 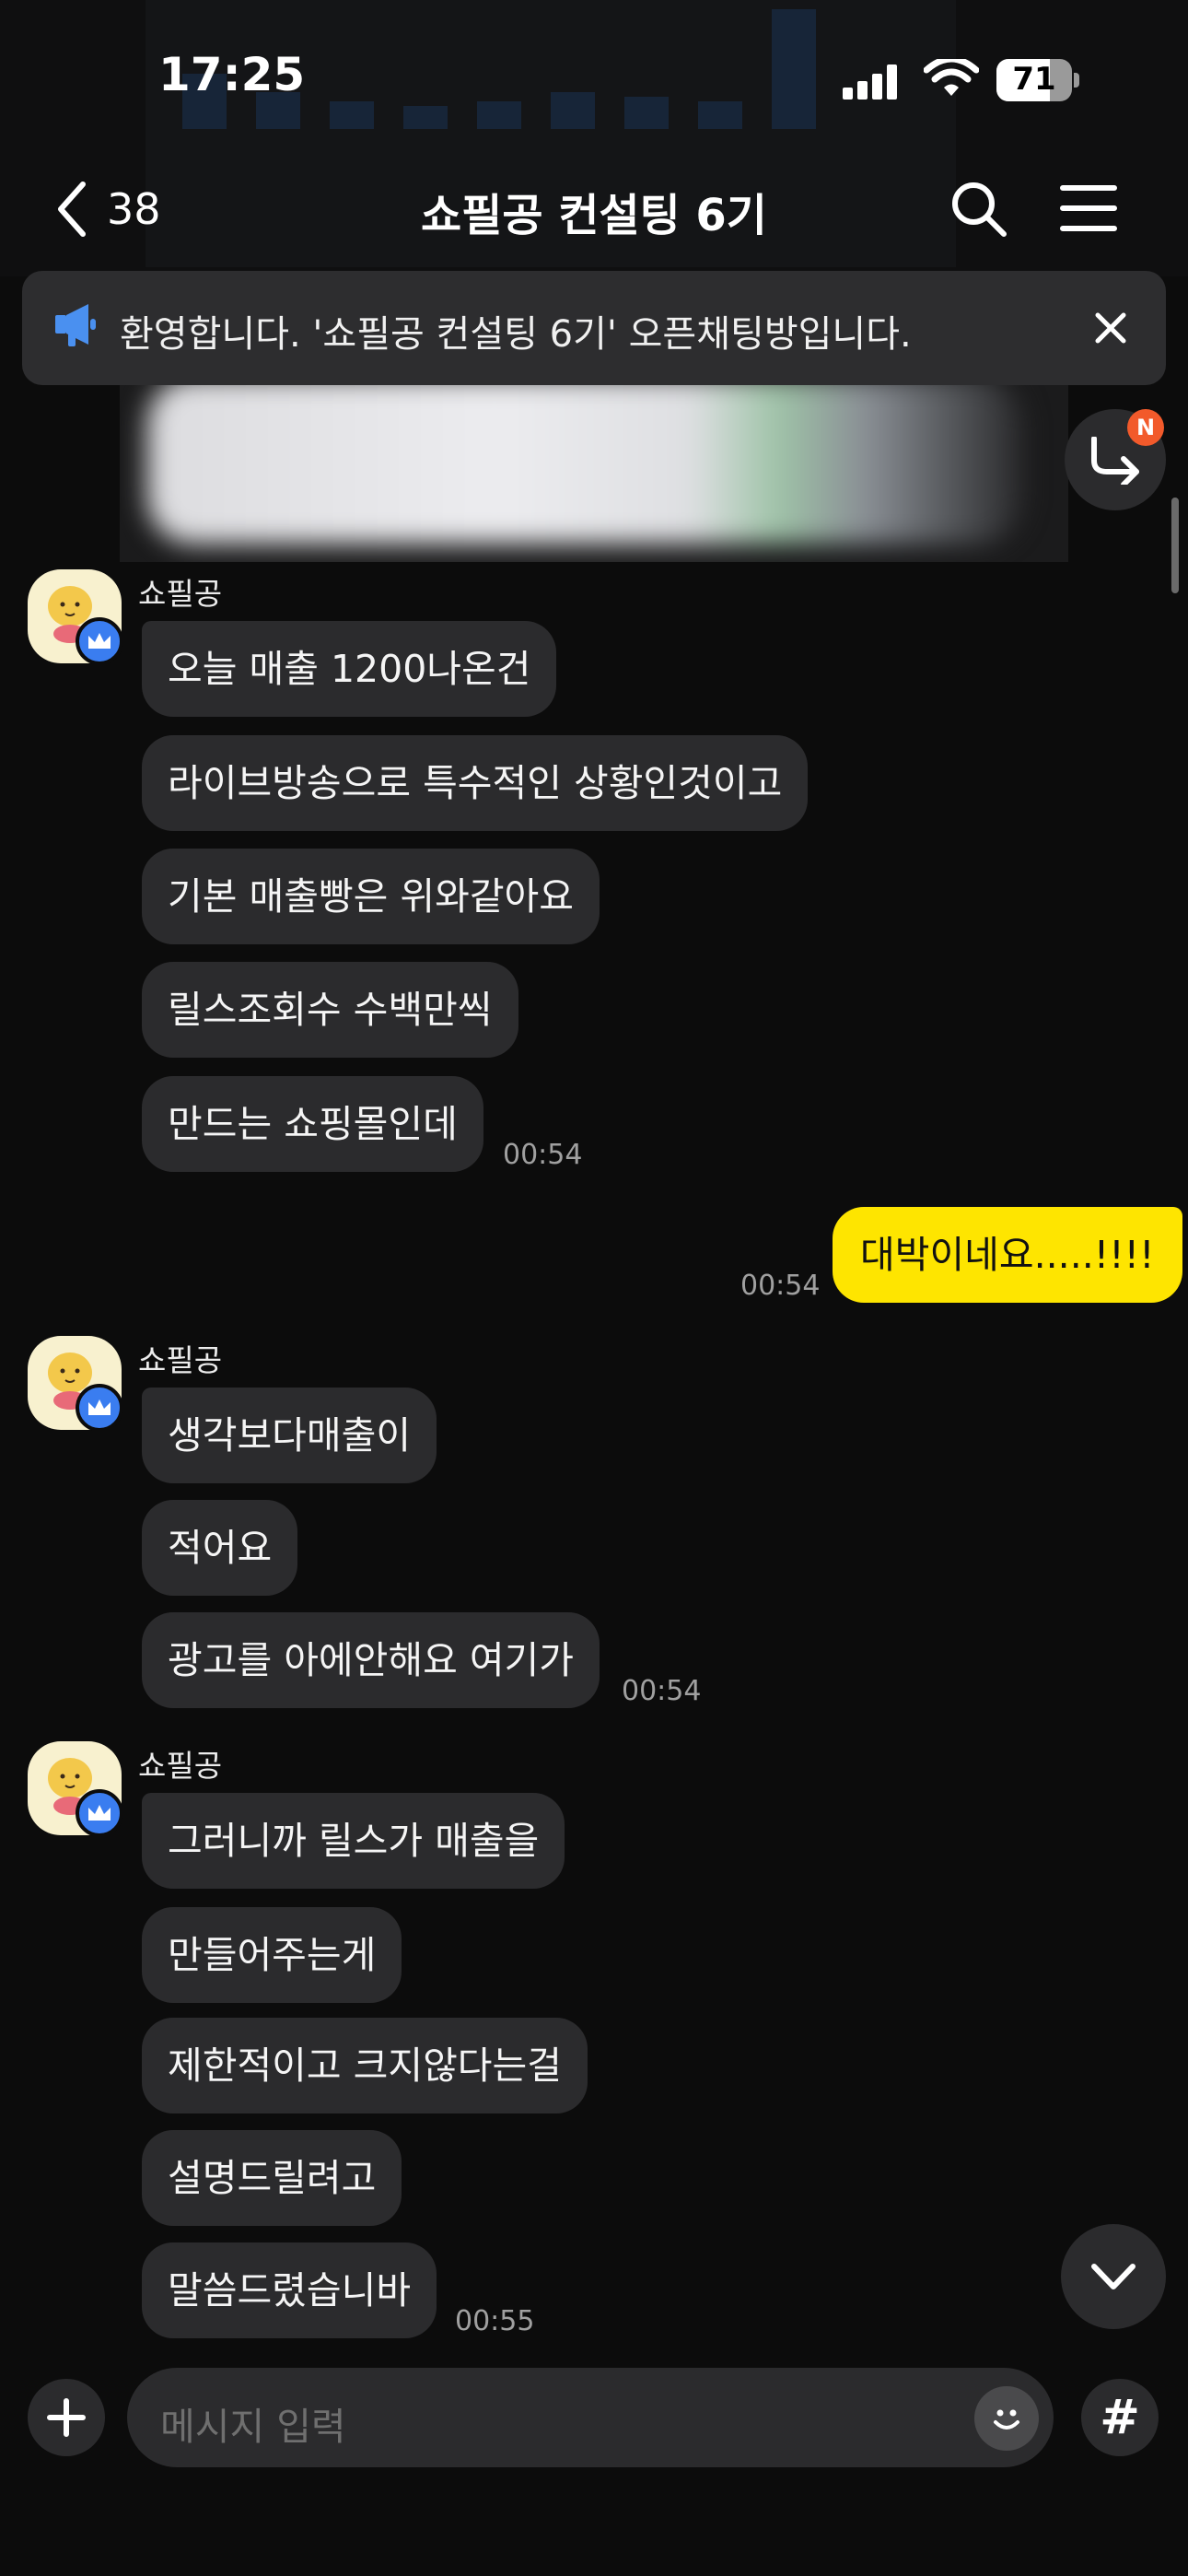 What do you see at coordinates (1088, 208) in the screenshot?
I see `menu-icon` at bounding box center [1088, 208].